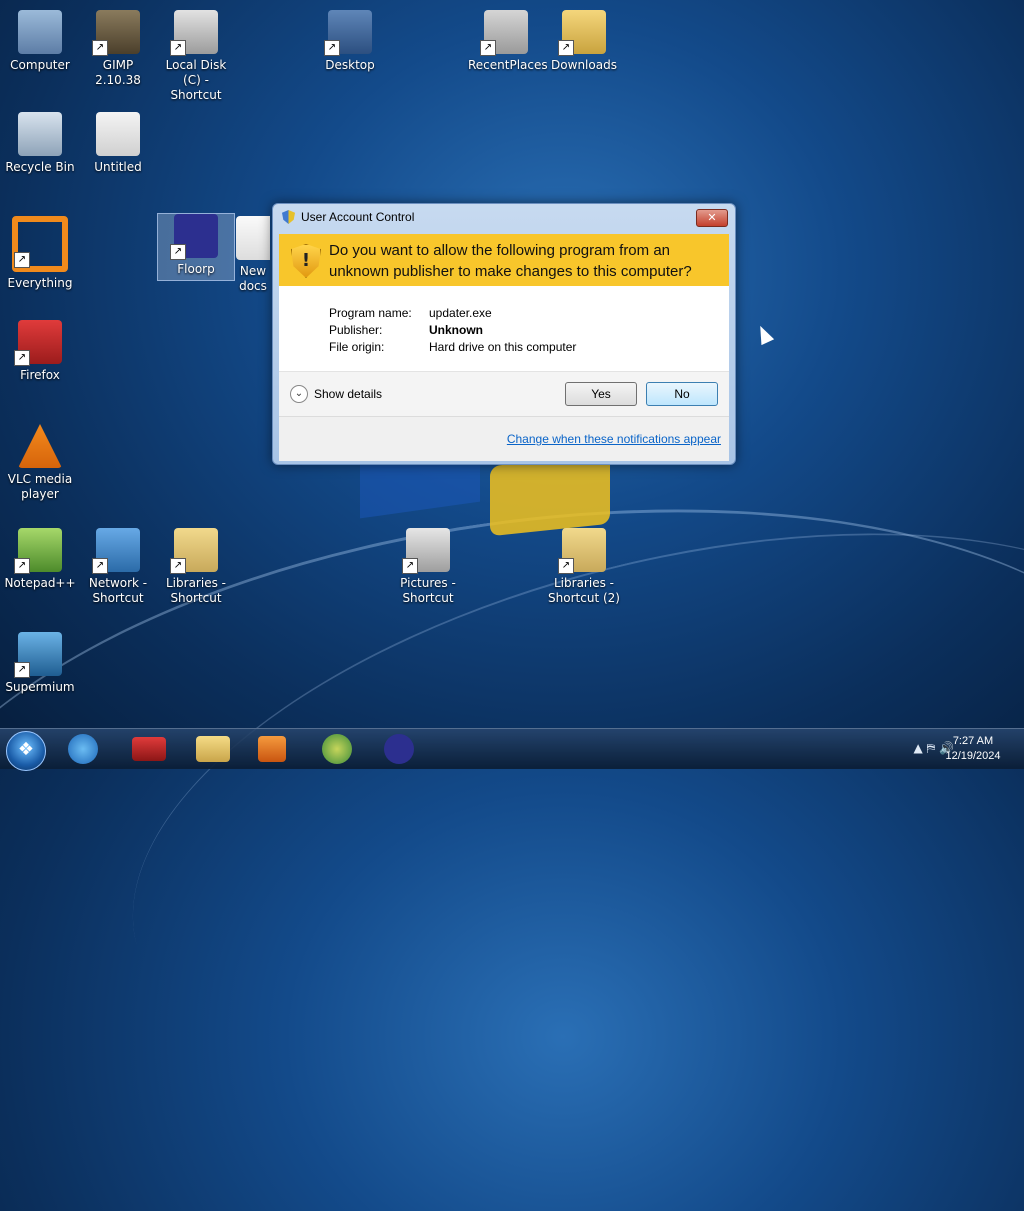 This screenshot has height=1211, width=1024. Describe the element at coordinates (118, 134) in the screenshot. I see `image-file-icon` at that location.